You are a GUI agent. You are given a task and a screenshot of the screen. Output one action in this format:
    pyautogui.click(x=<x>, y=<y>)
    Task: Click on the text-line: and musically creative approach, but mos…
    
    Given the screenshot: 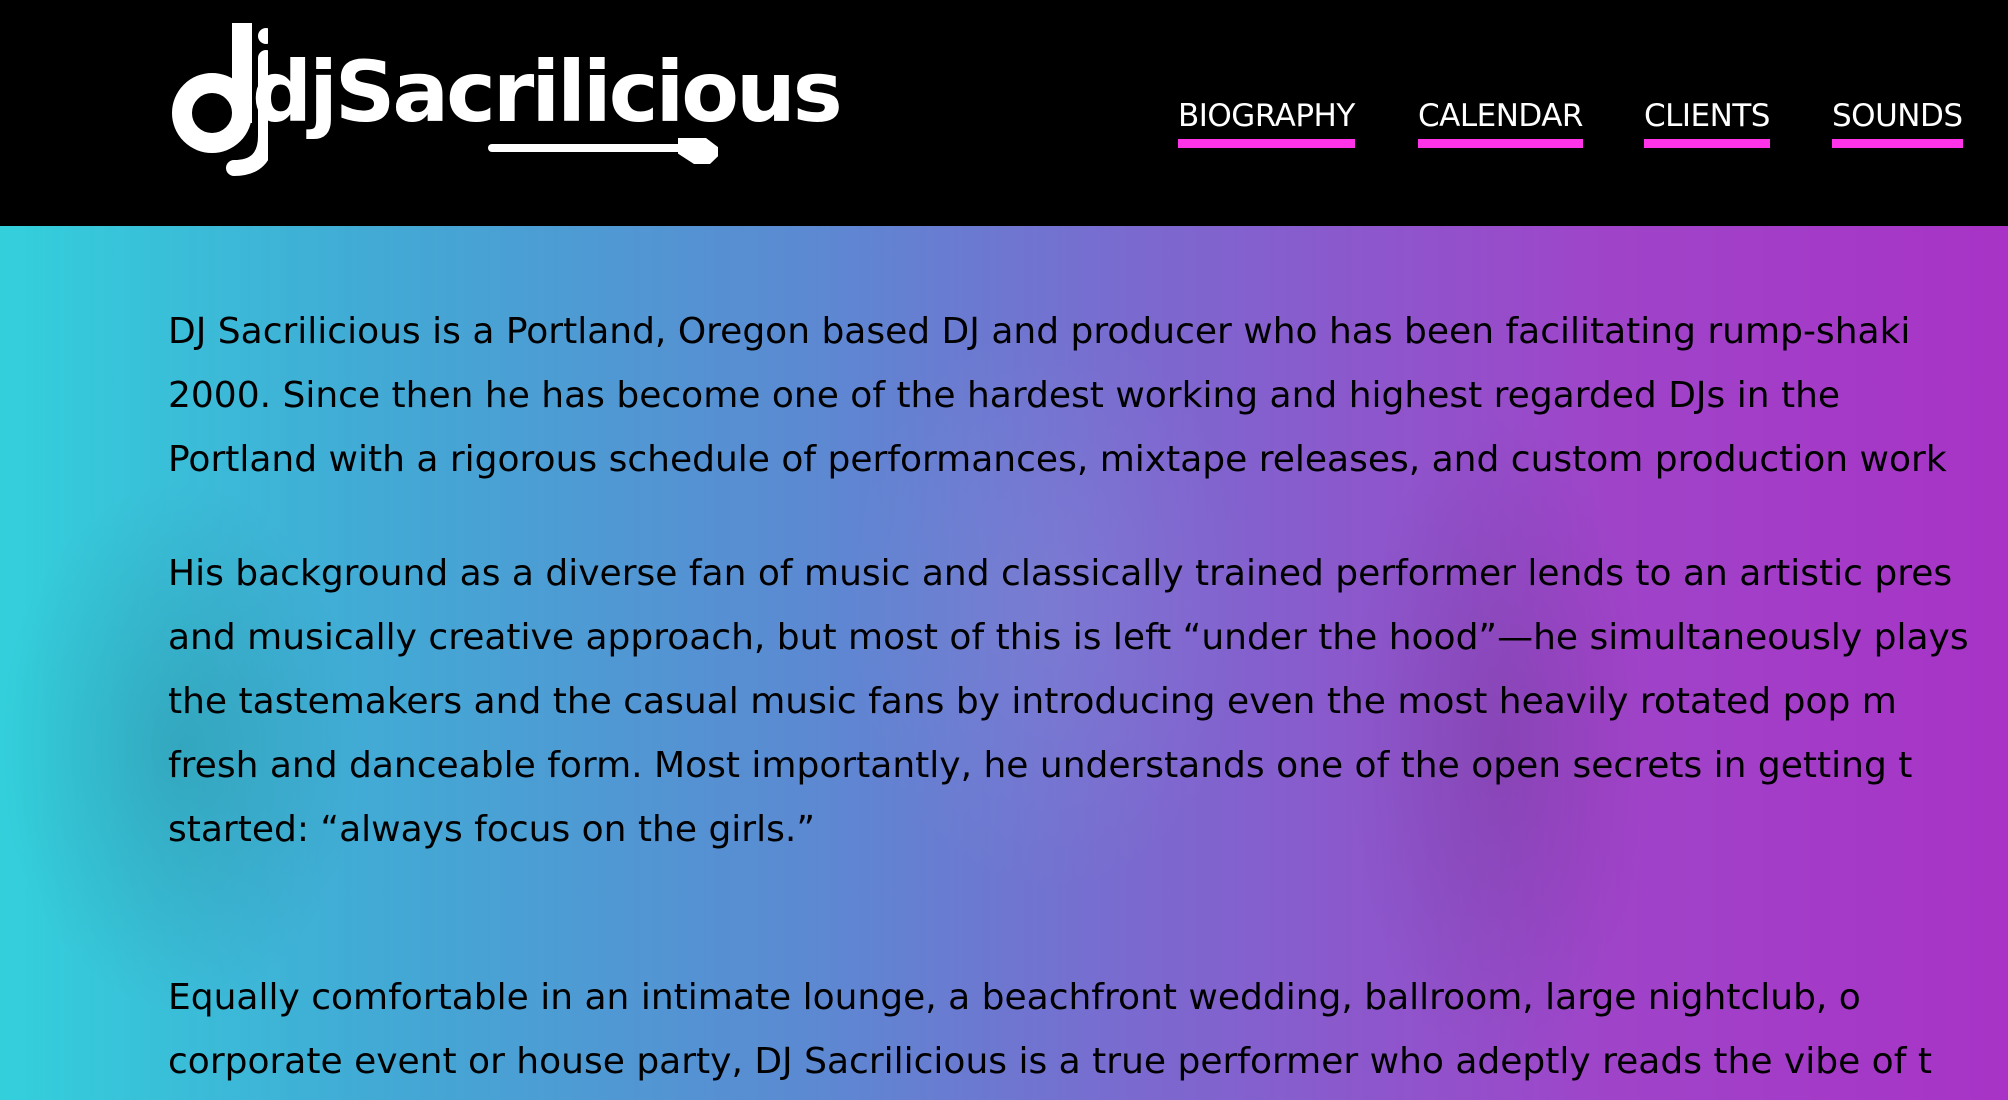 What is the action you would take?
    pyautogui.click(x=1068, y=637)
    